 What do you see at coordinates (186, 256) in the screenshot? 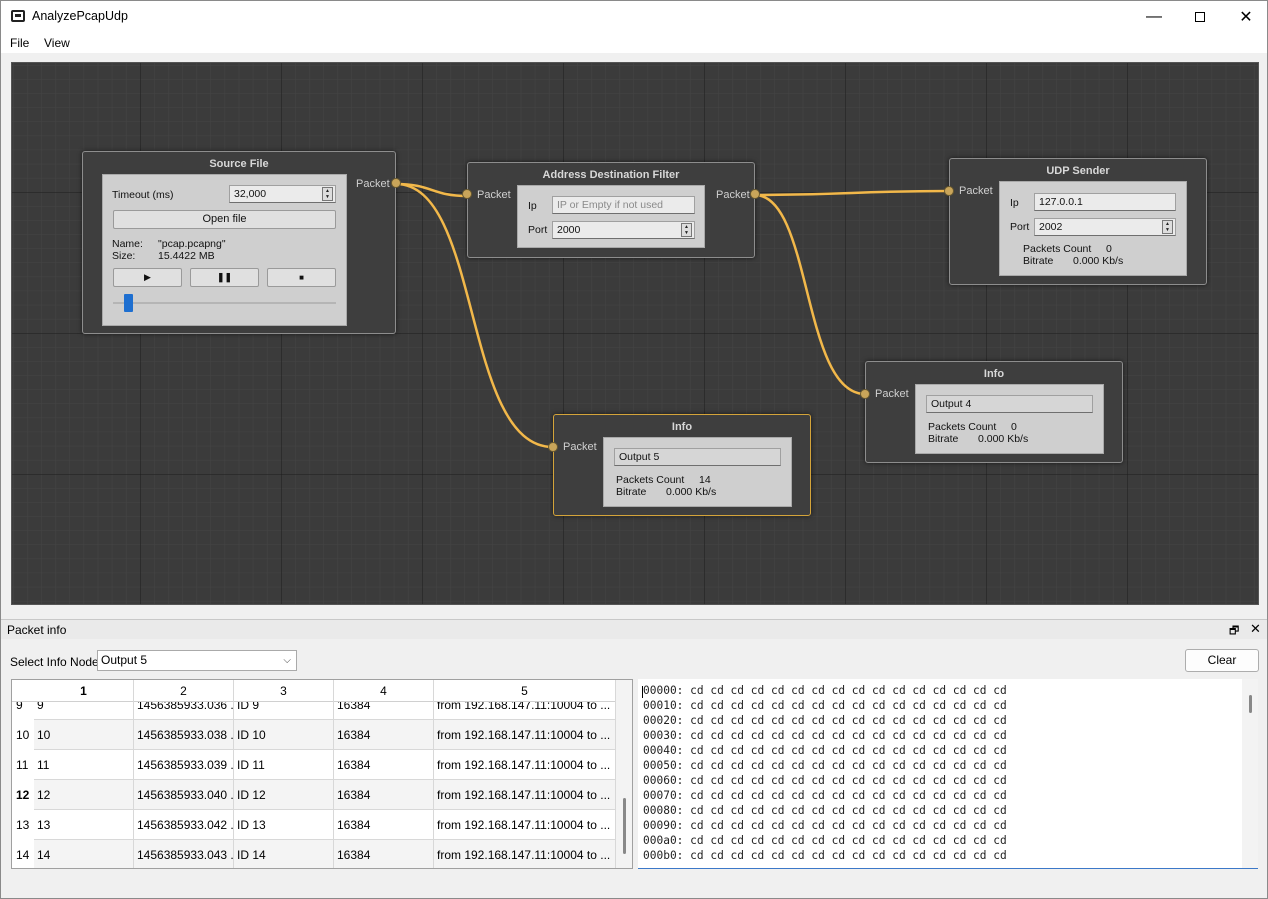
I see `file-size-value: 15.4422 MB` at bounding box center [186, 256].